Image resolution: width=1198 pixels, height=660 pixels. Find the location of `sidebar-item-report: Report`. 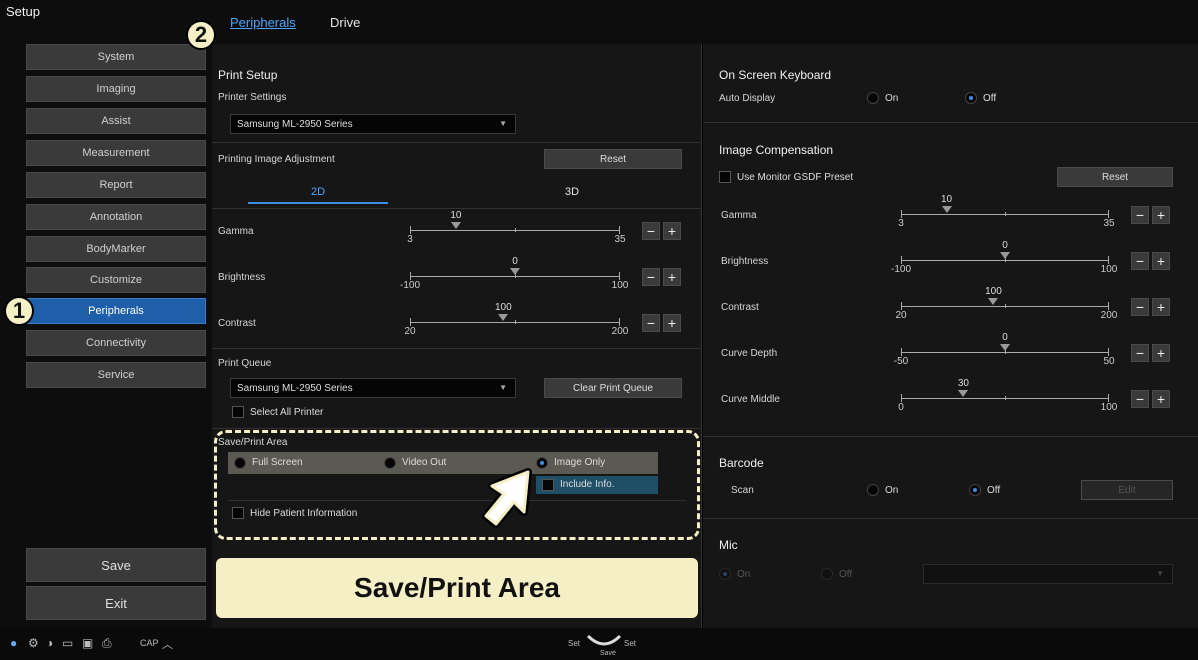

sidebar-item-report: Report is located at coordinates (116, 185).